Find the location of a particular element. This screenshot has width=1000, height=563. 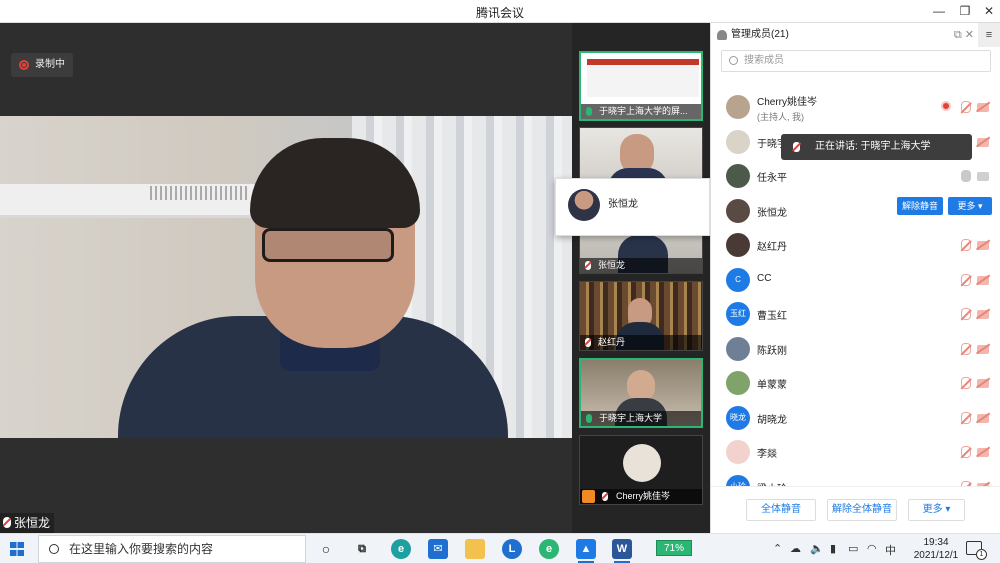

mic-on-icon is located at coordinates (589, 111).